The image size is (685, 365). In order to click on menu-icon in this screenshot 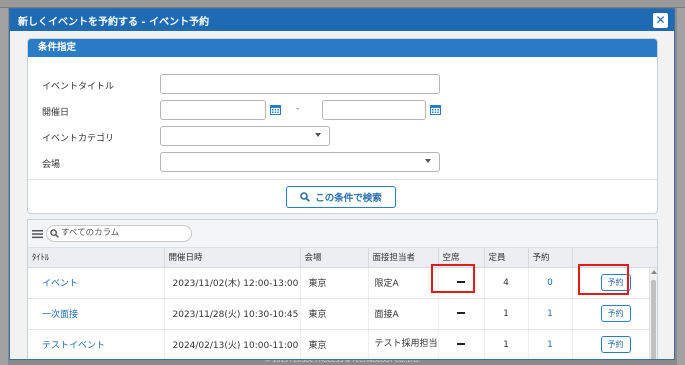, I will do `click(37, 234)`.